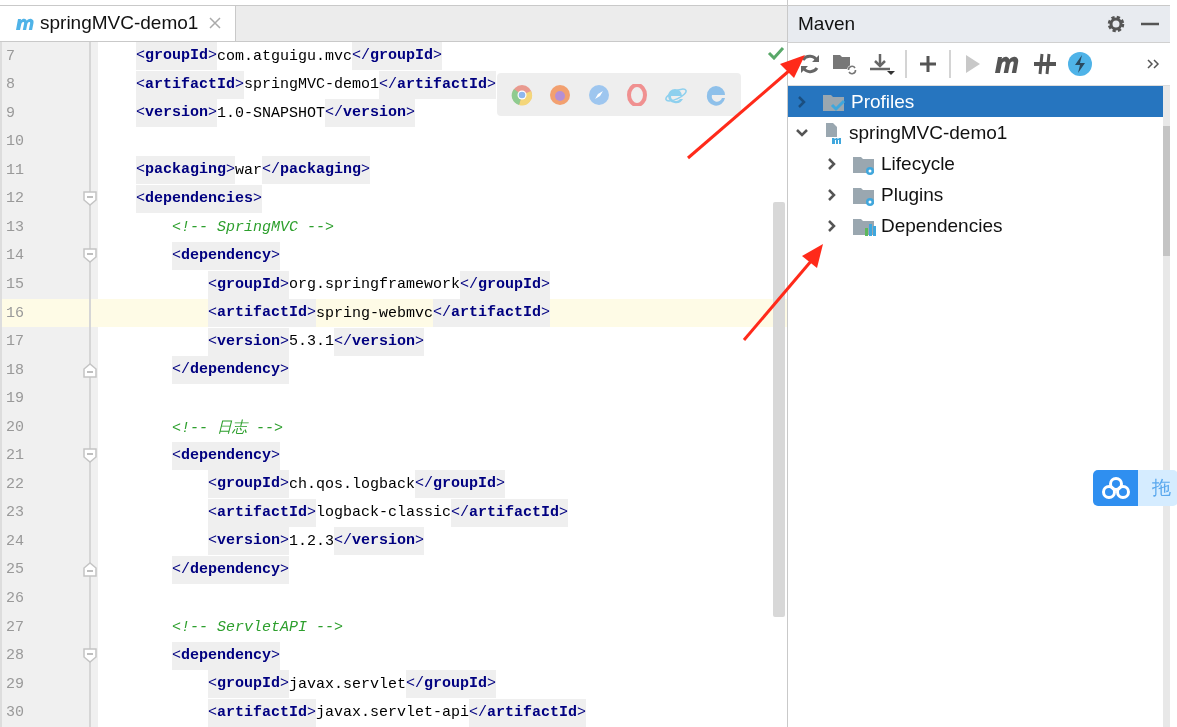 Image resolution: width=1177 pixels, height=727 pixels. Describe the element at coordinates (15, 170) in the screenshot. I see `line-number: 11` at that location.